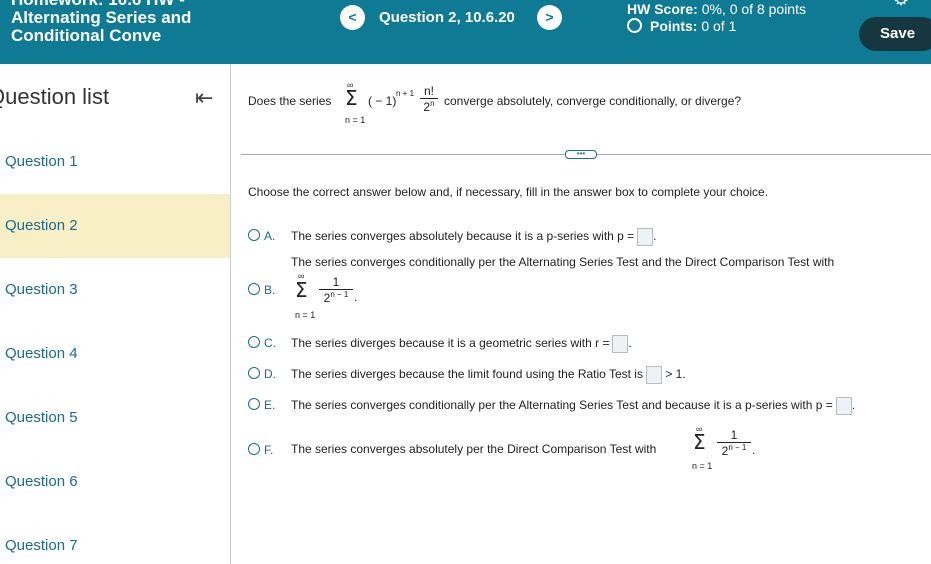 This screenshot has width=931, height=564. What do you see at coordinates (382, 101) in the screenshot?
I see `series-term: ( − 1)` at bounding box center [382, 101].